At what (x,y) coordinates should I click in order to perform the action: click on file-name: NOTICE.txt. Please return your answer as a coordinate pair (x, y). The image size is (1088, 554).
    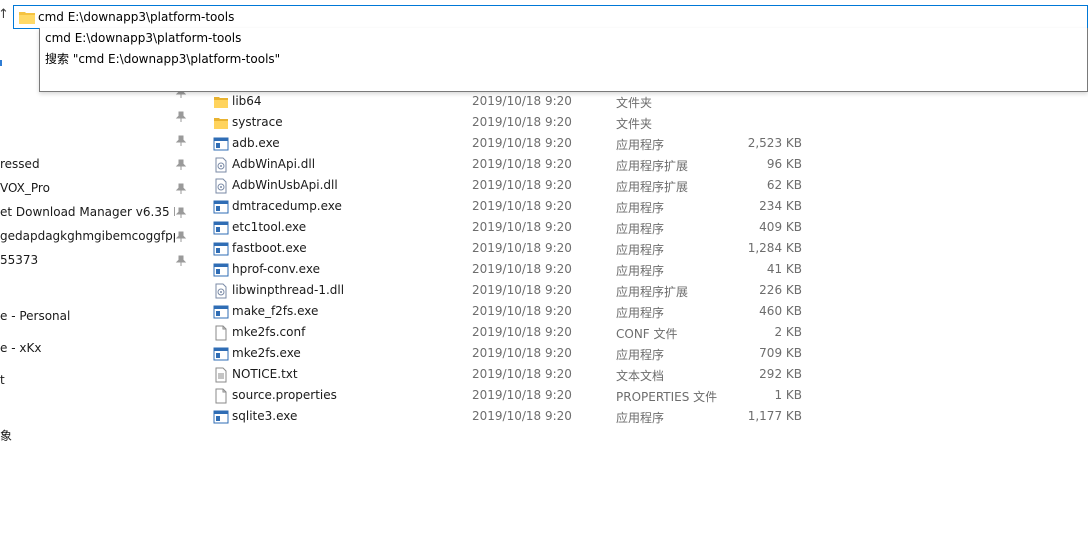
    Looking at the image, I should click on (265, 374).